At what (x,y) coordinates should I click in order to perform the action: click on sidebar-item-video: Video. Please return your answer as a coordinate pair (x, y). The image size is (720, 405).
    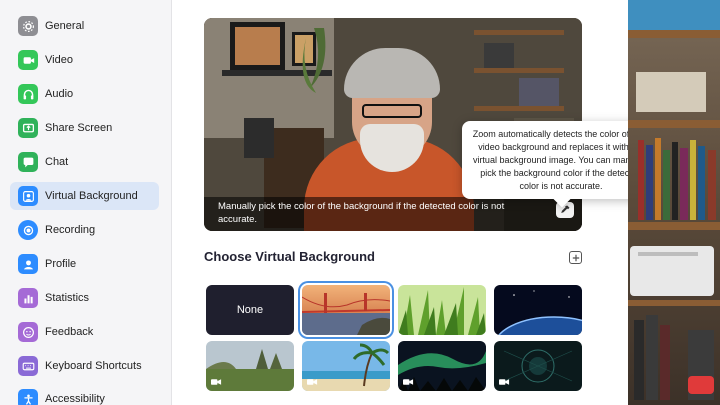
    Looking at the image, I should click on (84, 60).